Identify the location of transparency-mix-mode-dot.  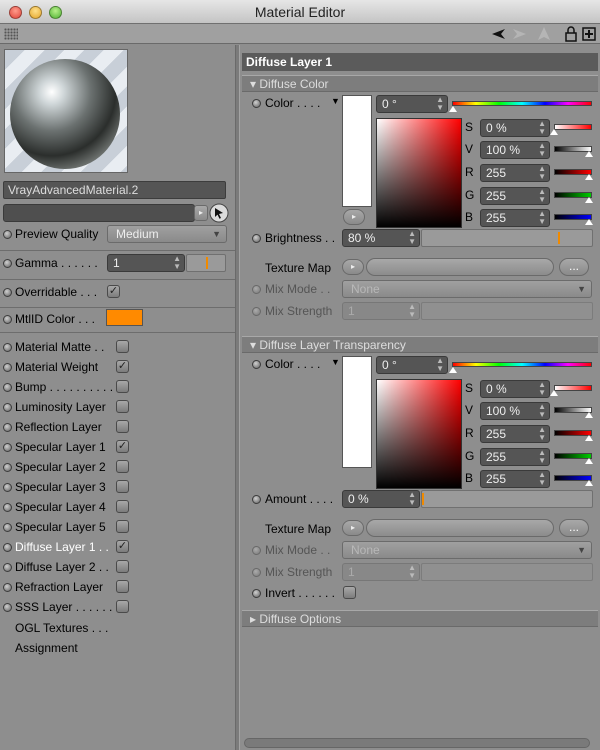
(256, 550).